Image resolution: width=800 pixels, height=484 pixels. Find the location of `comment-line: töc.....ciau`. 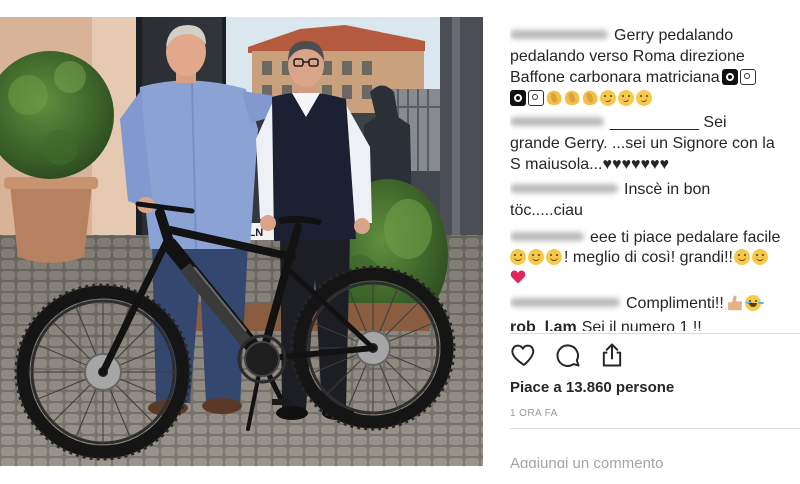

comment-line: töc.....ciau is located at coordinates (546, 211).